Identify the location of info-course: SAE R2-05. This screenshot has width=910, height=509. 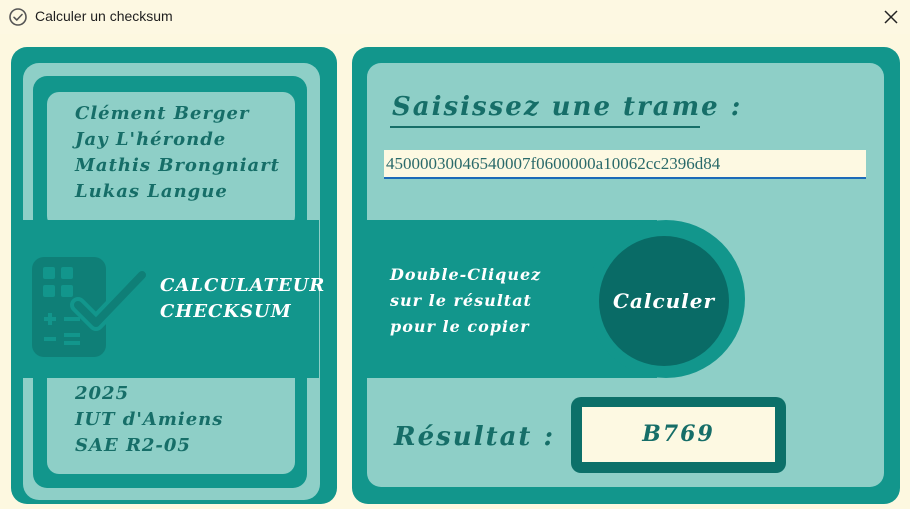
(133, 445).